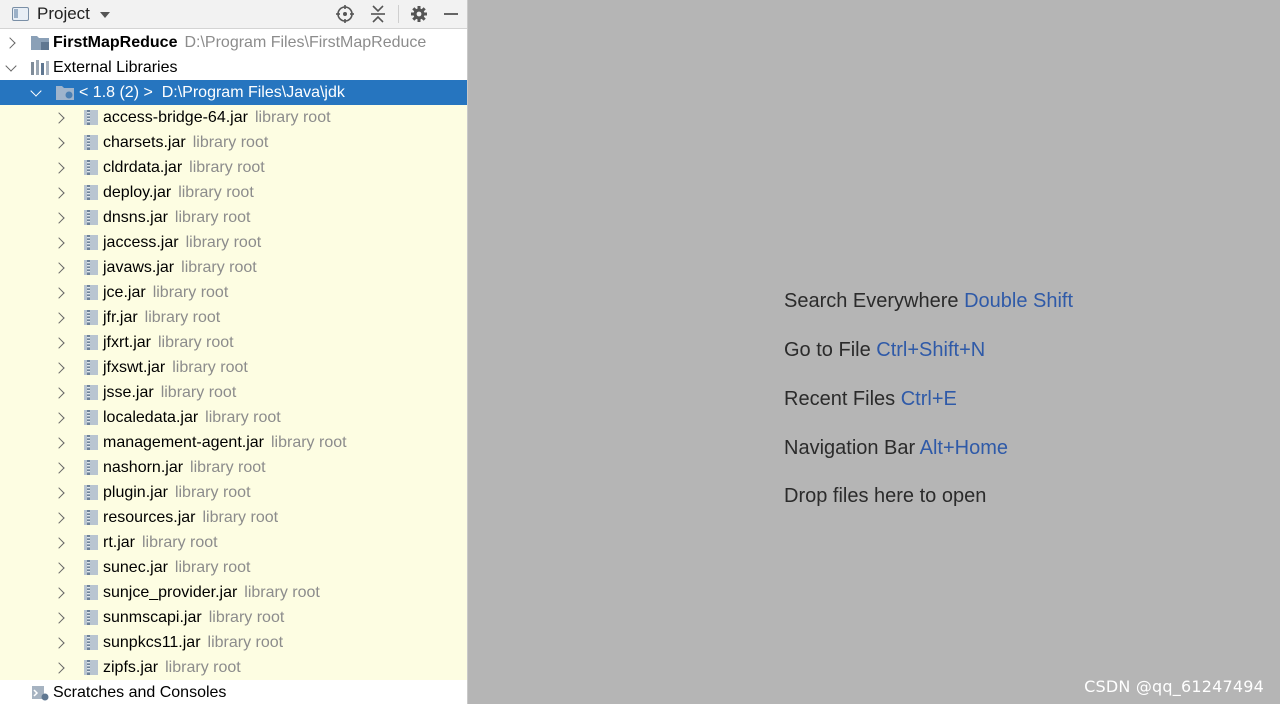  I want to click on tree-node-jar: sunpkcs11.jar library root, so click(233, 642).